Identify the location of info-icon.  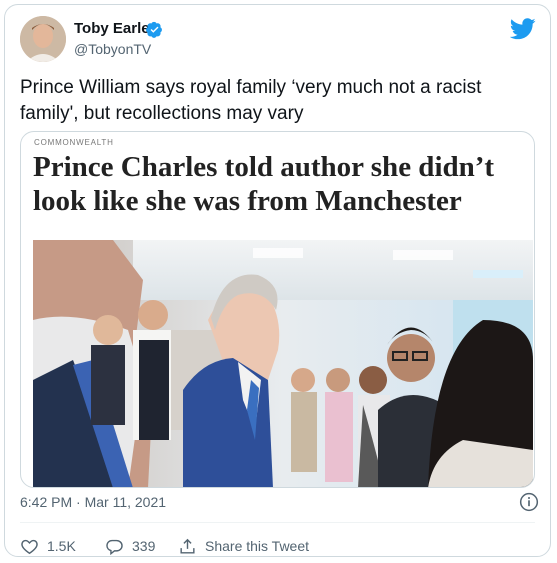
(529, 502).